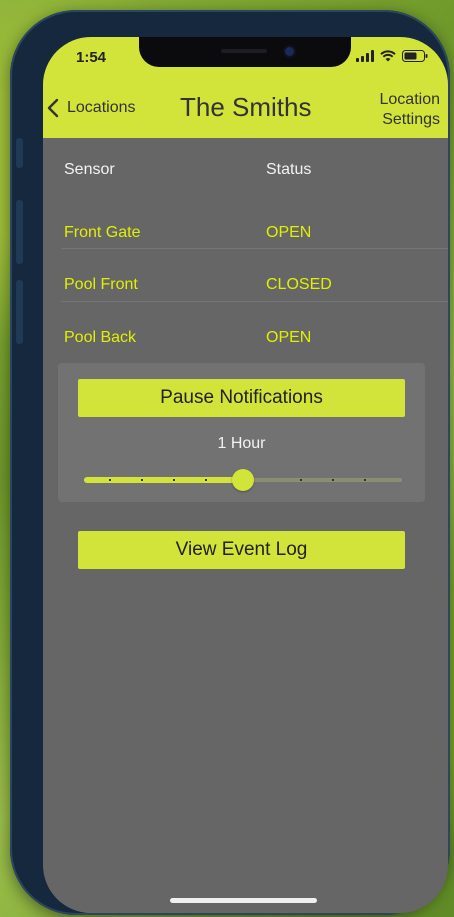  Describe the element at coordinates (163, 480) in the screenshot. I see `slider-fill` at that location.